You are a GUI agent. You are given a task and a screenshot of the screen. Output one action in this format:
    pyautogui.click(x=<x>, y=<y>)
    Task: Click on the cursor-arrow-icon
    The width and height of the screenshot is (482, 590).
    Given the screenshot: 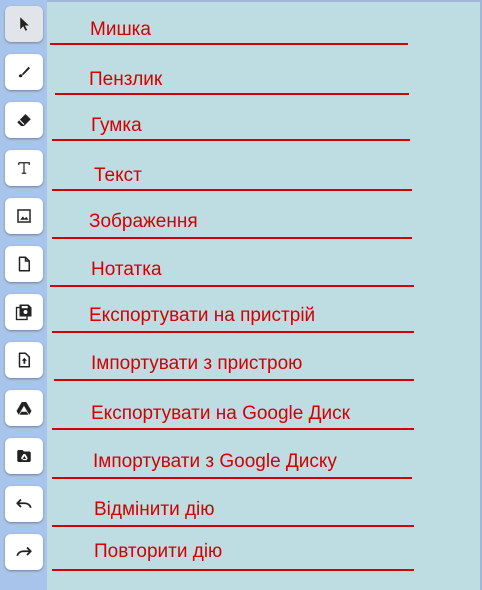 What is the action you would take?
    pyautogui.click(x=24, y=24)
    